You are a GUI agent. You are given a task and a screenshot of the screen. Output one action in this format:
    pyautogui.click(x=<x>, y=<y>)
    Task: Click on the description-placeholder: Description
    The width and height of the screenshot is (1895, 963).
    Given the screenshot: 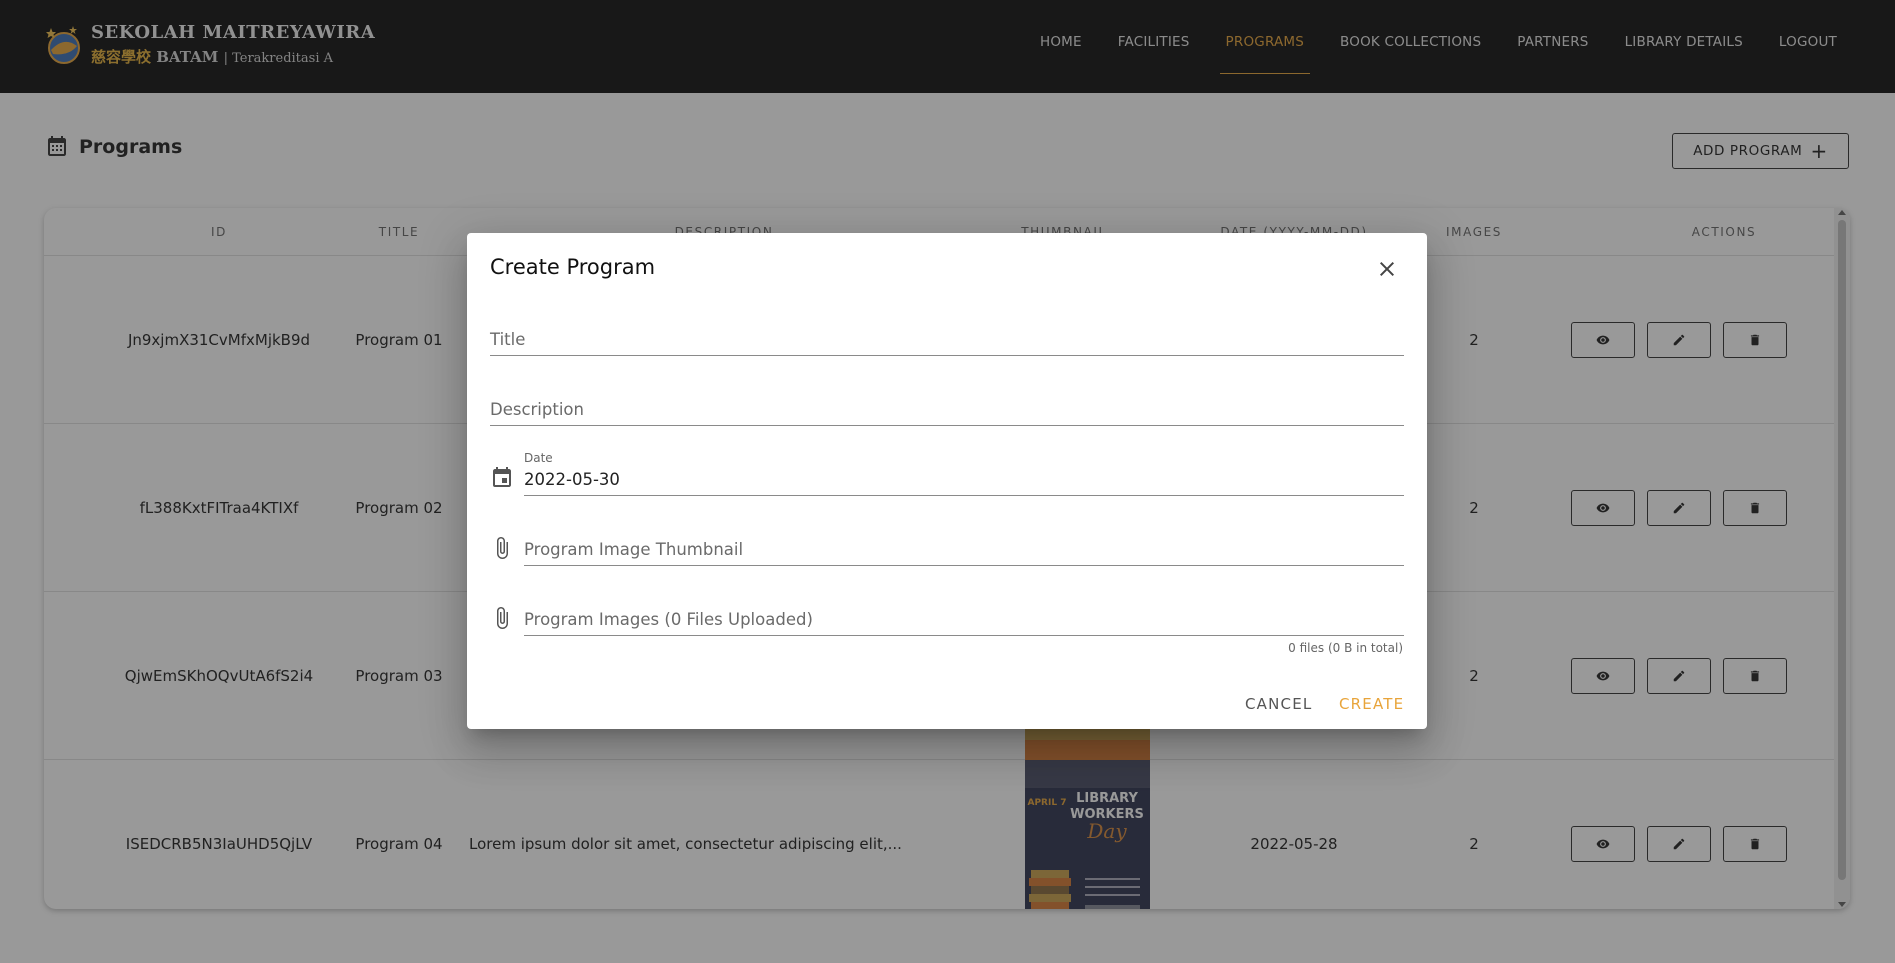 What is the action you would take?
    pyautogui.click(x=537, y=409)
    